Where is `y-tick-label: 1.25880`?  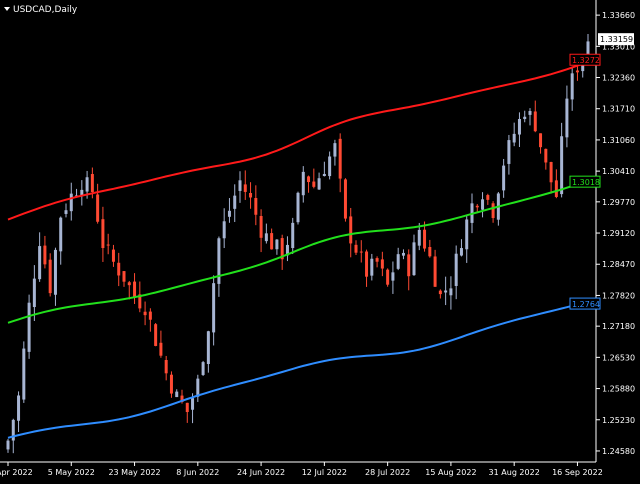 y-tick-label: 1.25880 is located at coordinates (618, 389).